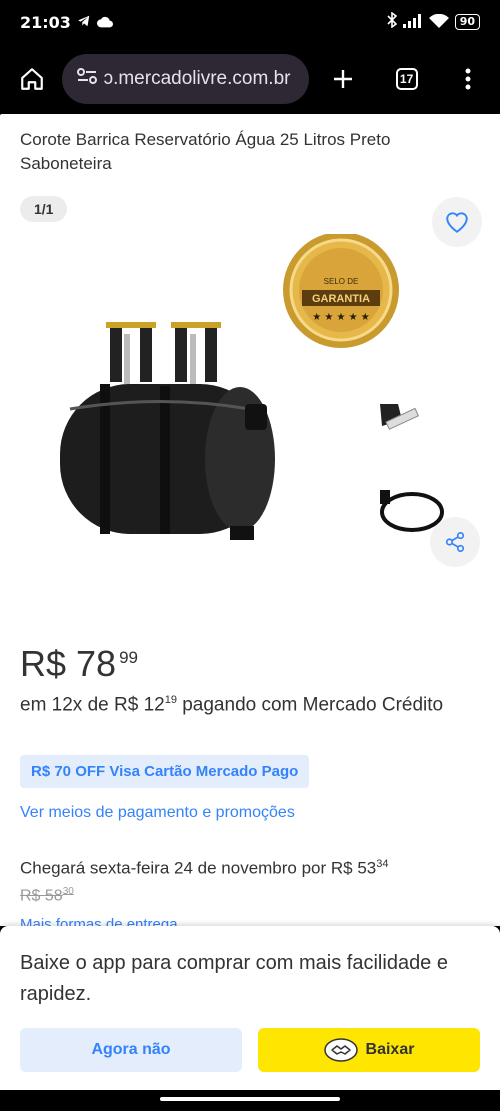 This screenshot has width=500, height=1111. What do you see at coordinates (157, 813) in the screenshot?
I see `payment-methods-link: Ver meios de pagamento e promoções` at bounding box center [157, 813].